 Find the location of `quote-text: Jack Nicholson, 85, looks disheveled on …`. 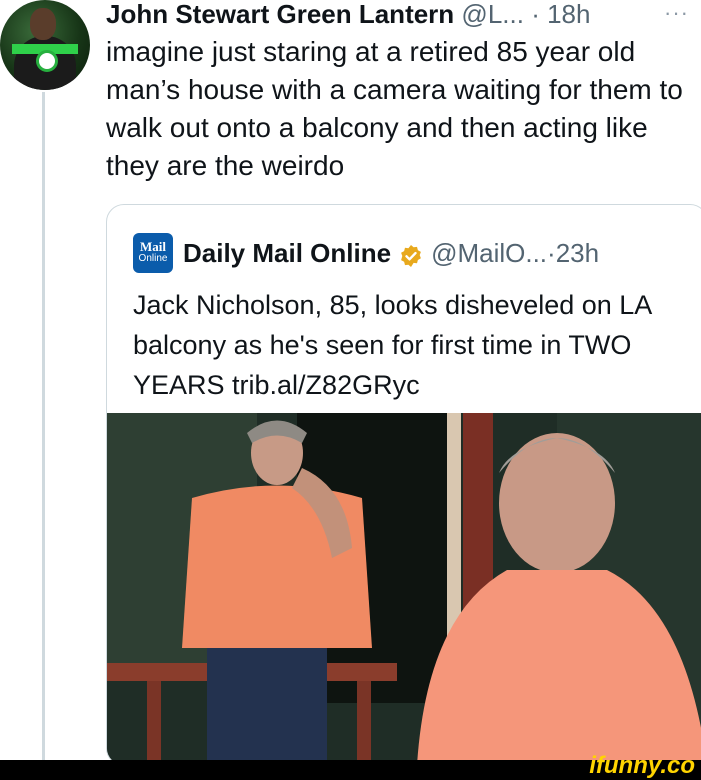

quote-text: Jack Nicholson, 85, looks disheveled on … is located at coordinates (392, 345).